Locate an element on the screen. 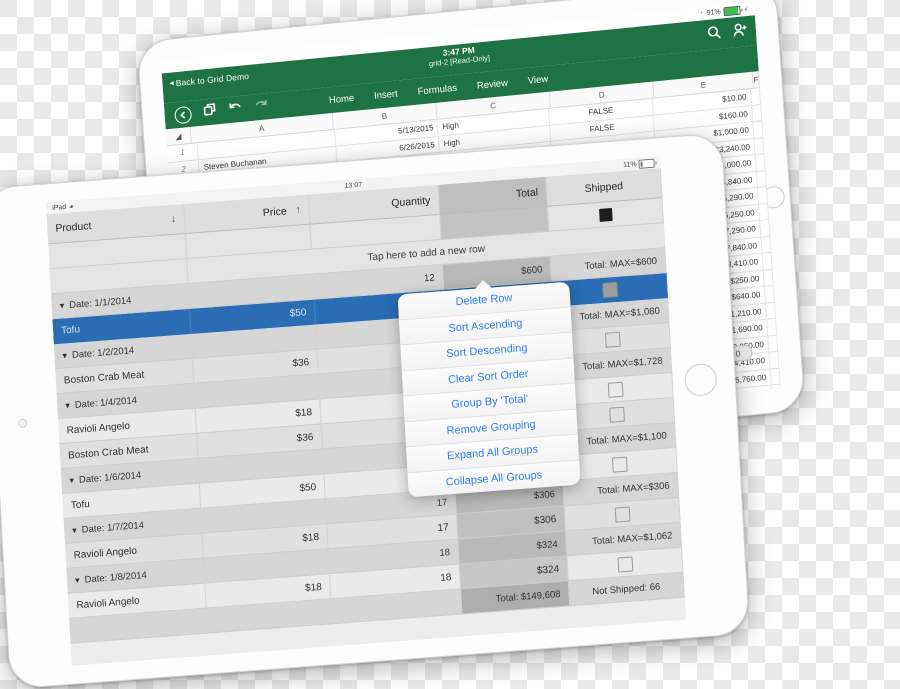  back-circle-icon is located at coordinates (183, 114).